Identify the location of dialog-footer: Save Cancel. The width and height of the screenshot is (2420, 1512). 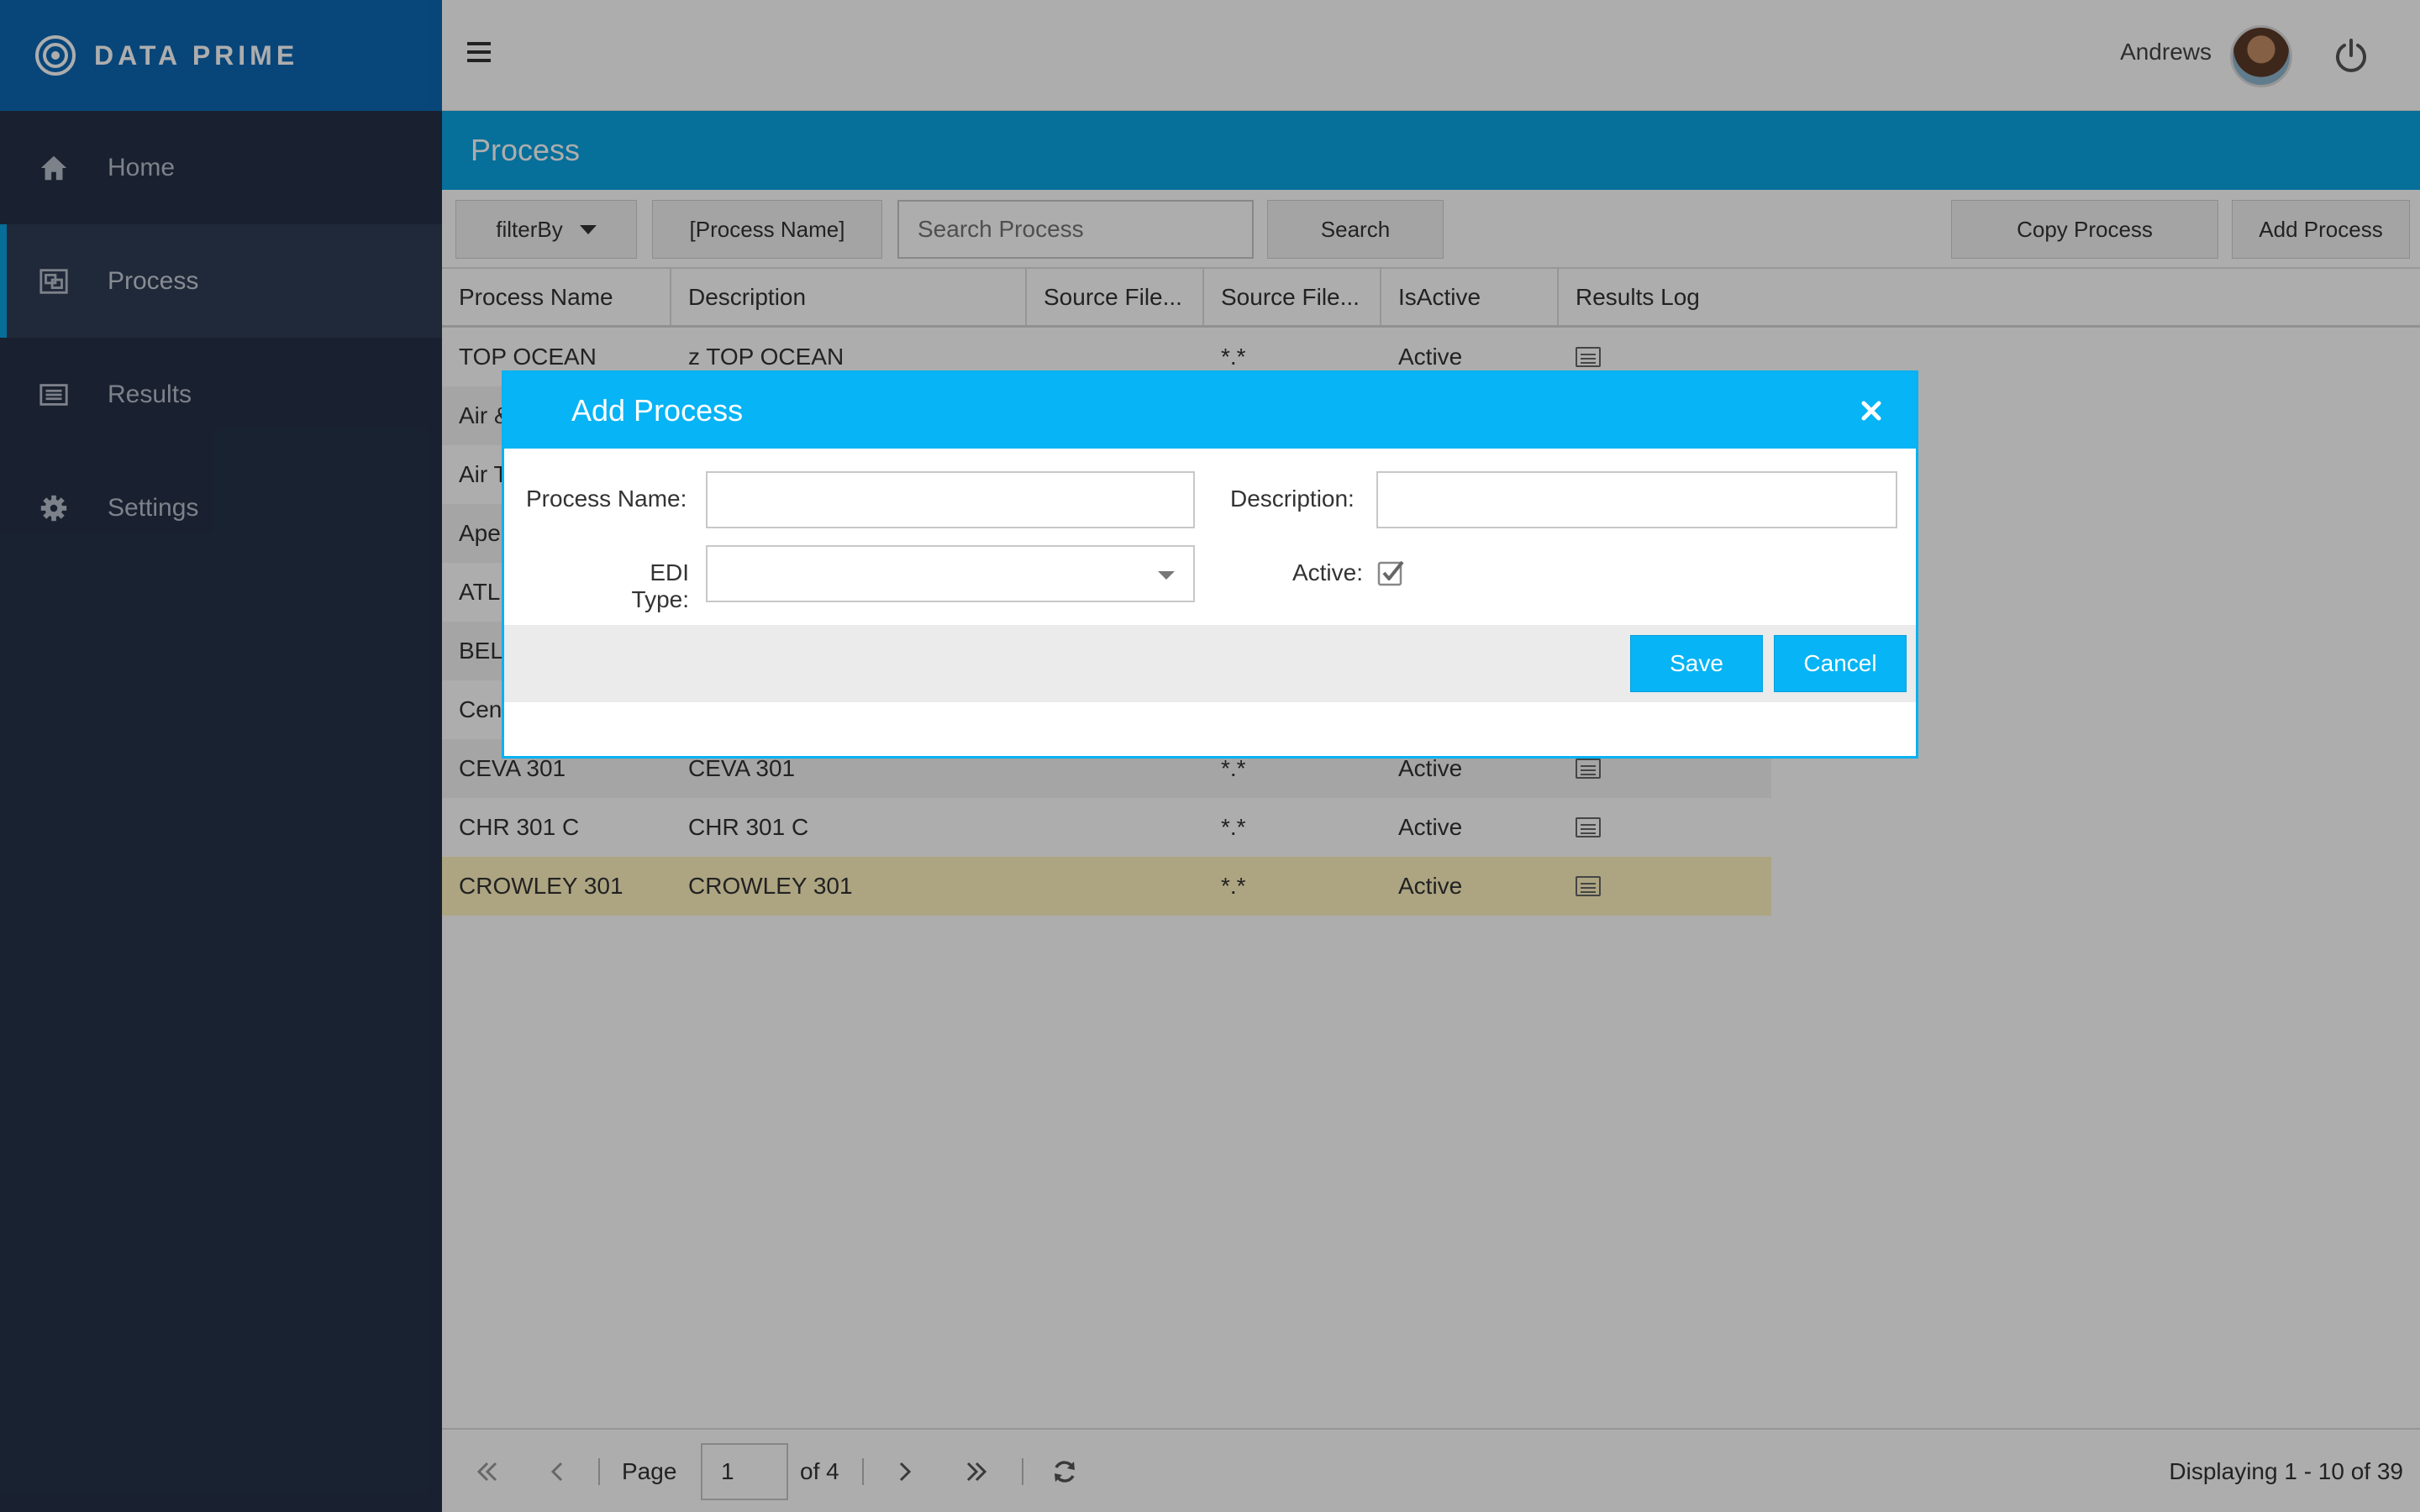
(1210, 663).